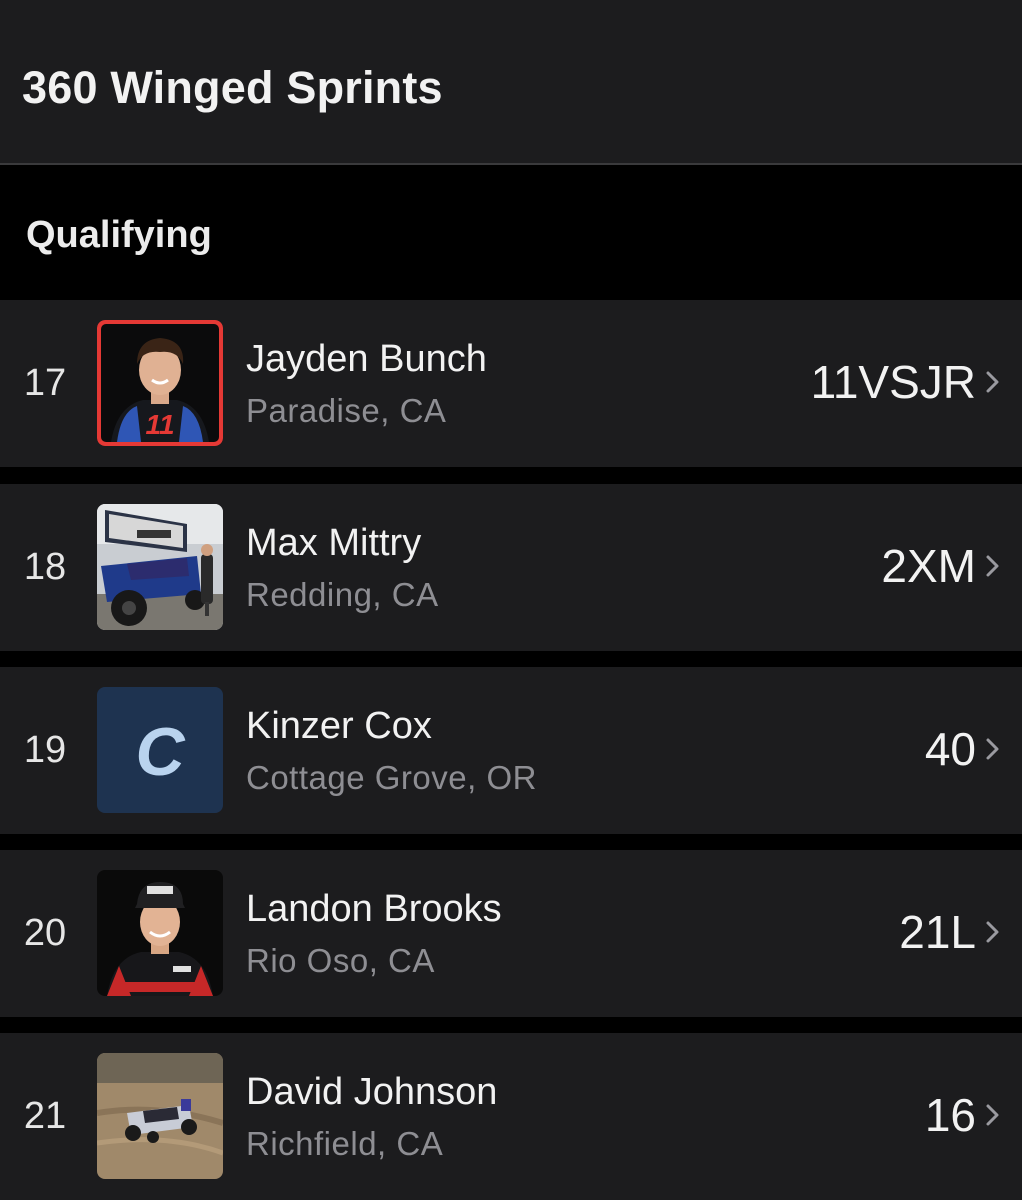 The width and height of the screenshot is (1022, 1200). I want to click on driver-name: Landon Brooks, so click(374, 909).